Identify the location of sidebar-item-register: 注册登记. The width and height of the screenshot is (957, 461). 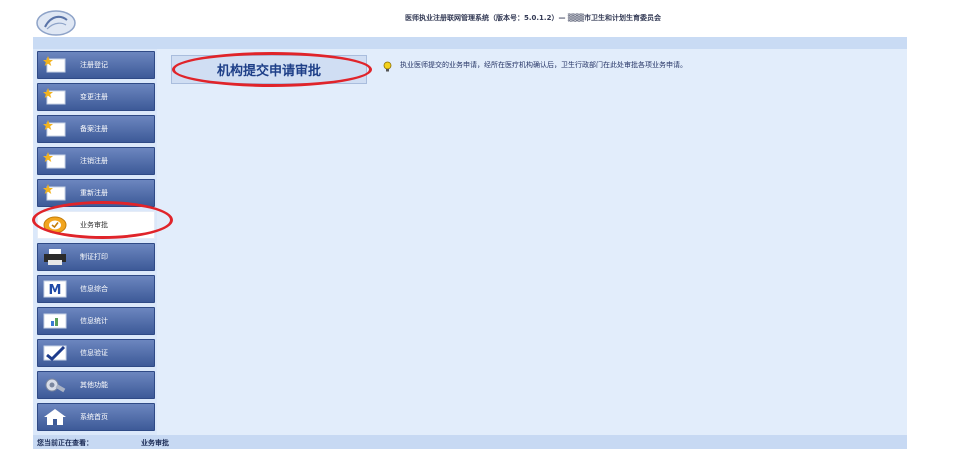
(96, 65).